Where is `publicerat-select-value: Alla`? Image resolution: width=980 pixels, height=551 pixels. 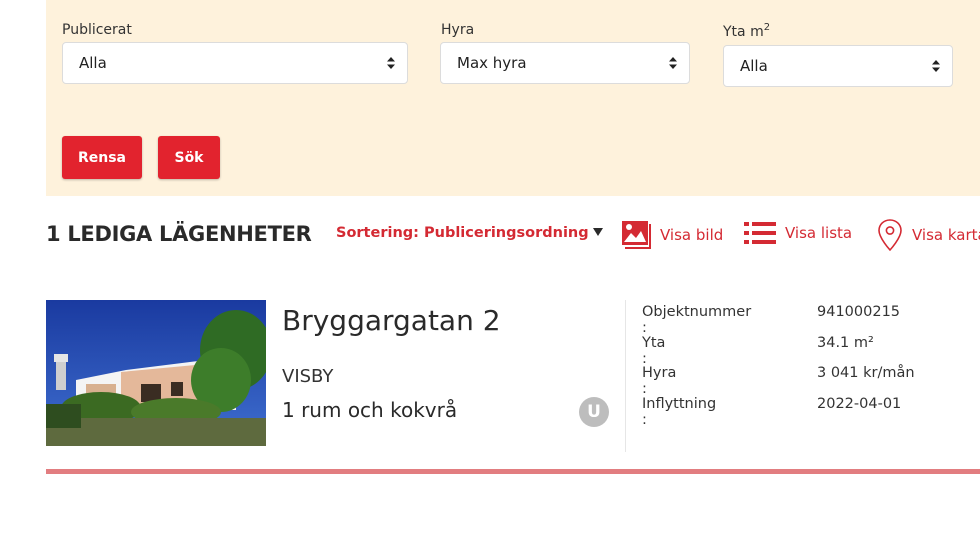
publicerat-select-value: Alla is located at coordinates (93, 63).